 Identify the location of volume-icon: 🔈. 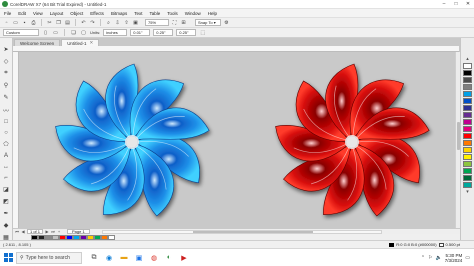
(439, 258).